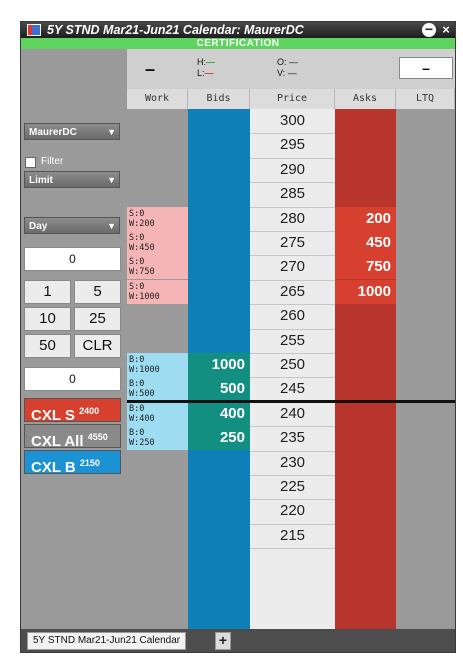 Image resolution: width=463 pixels, height=658 pixels. What do you see at coordinates (72, 411) in the screenshot?
I see `cancel-sells-button: CXL S 2400` at bounding box center [72, 411].